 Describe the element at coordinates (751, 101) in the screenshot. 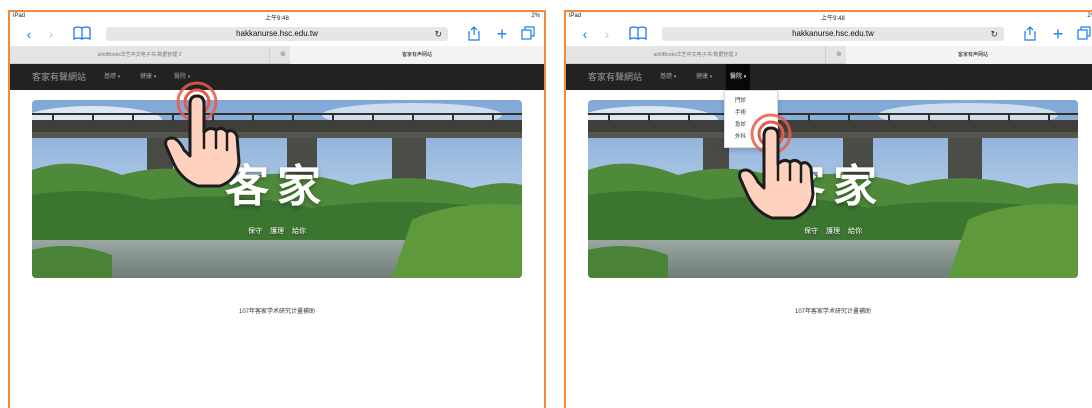

I see `dropdown-item-1: 門診` at that location.